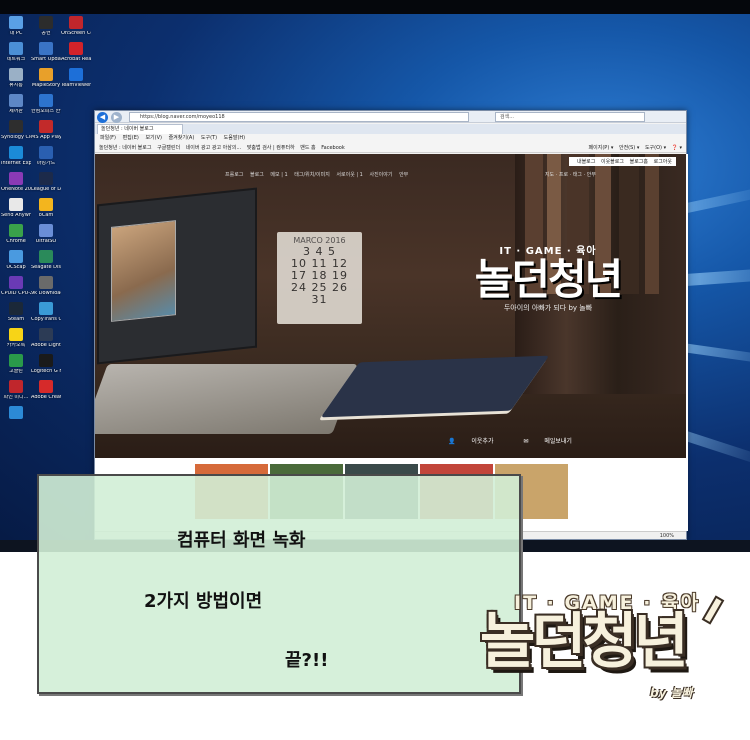 This screenshot has height=740, width=750. What do you see at coordinates (16, 156) in the screenshot?
I see `desktop-icon: Internet Explorer` at bounding box center [16, 156].